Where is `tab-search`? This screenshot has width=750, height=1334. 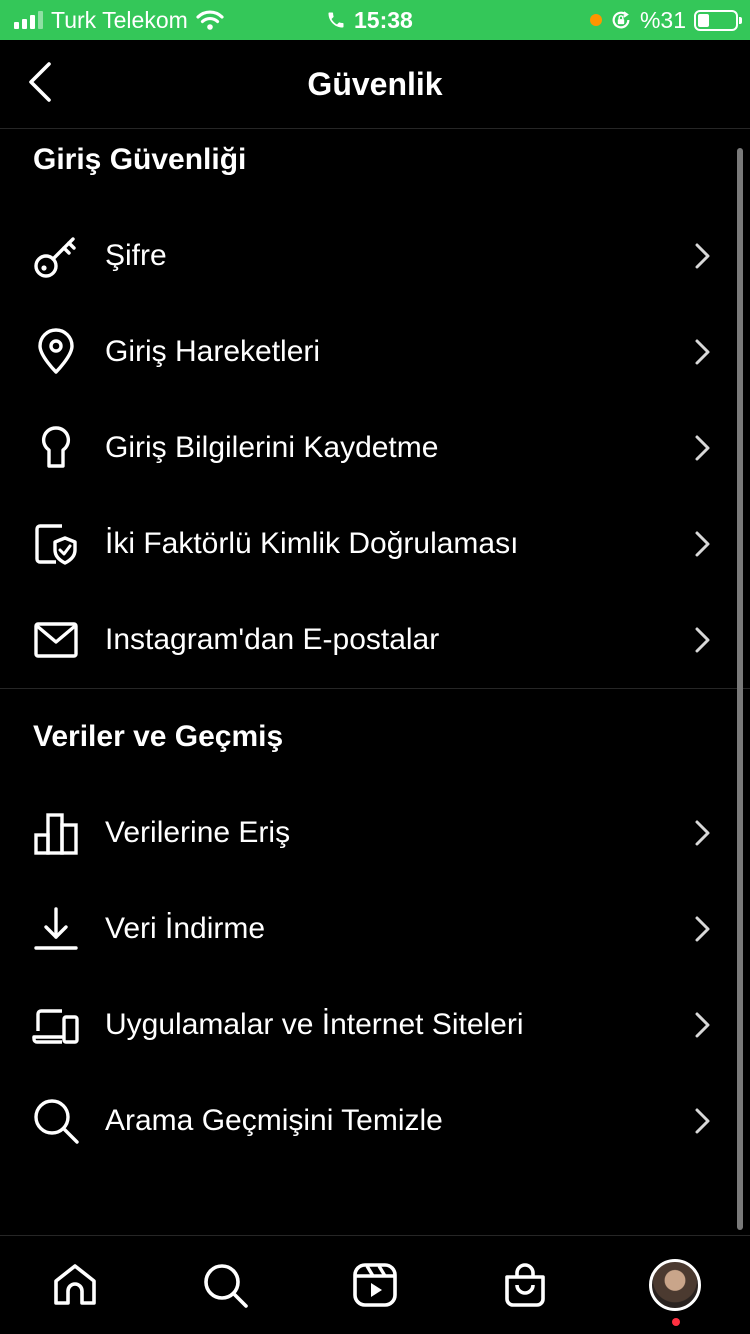
tab-search is located at coordinates (225, 1285).